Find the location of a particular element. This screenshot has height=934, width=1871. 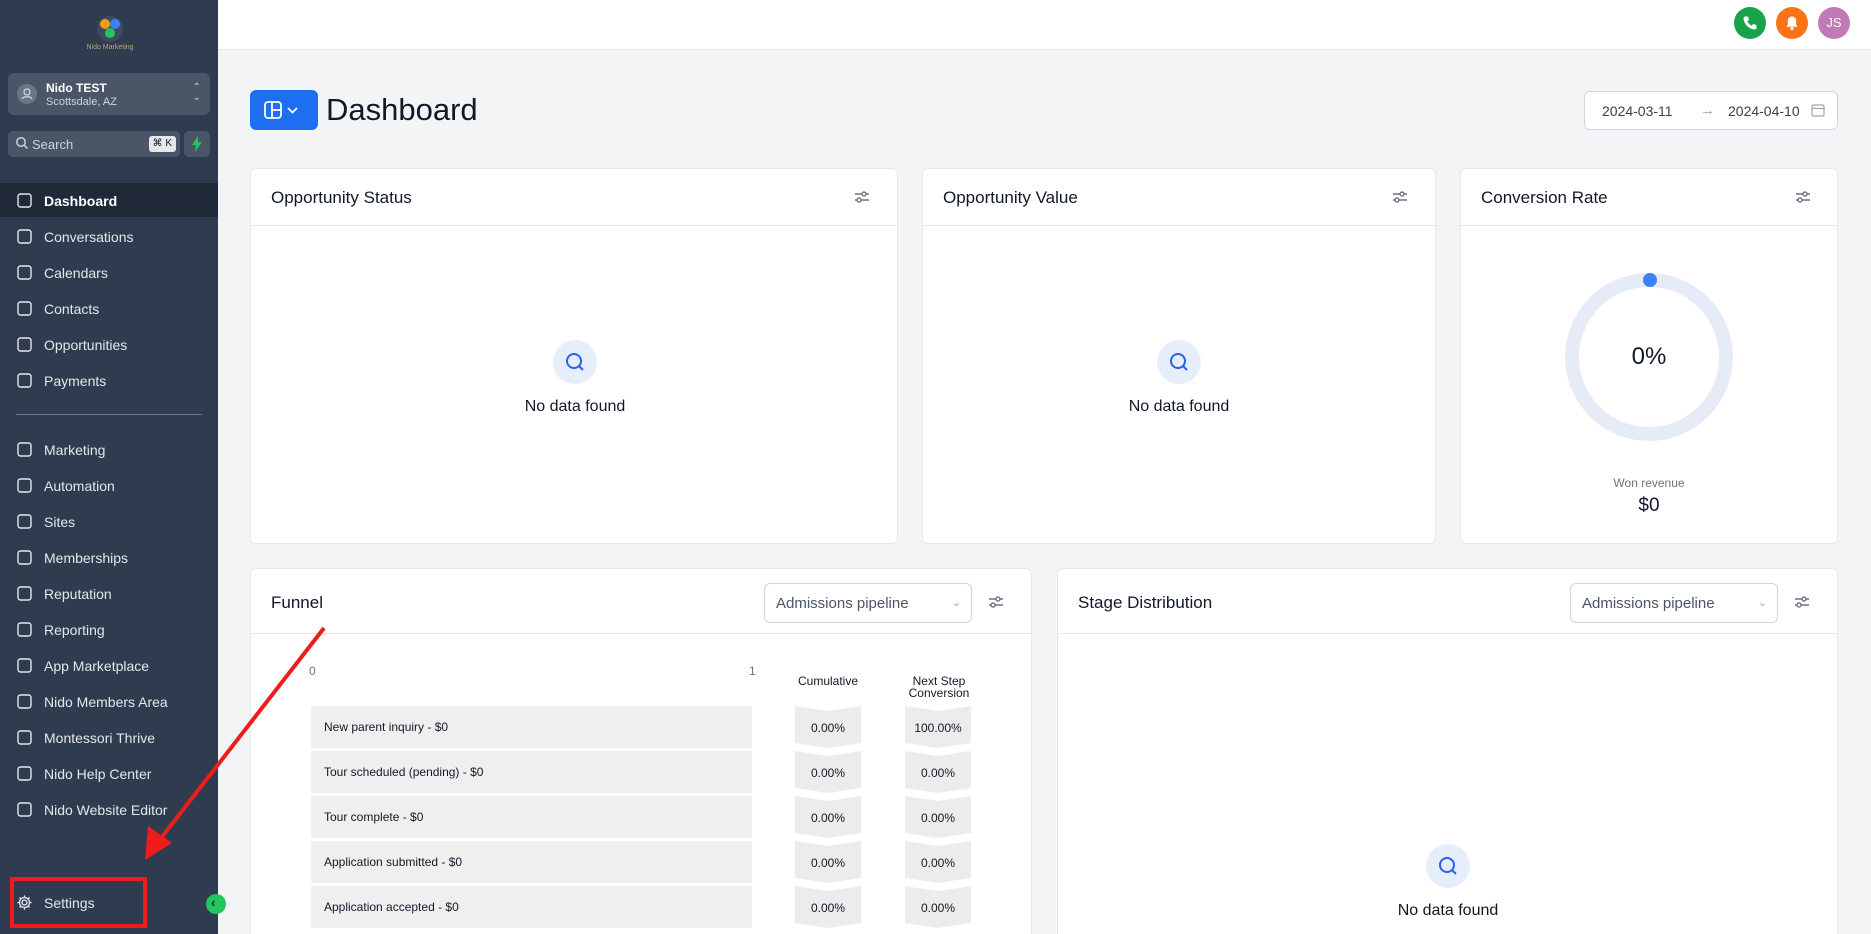

card-header: Opportunity Status is located at coordinates (574, 197).